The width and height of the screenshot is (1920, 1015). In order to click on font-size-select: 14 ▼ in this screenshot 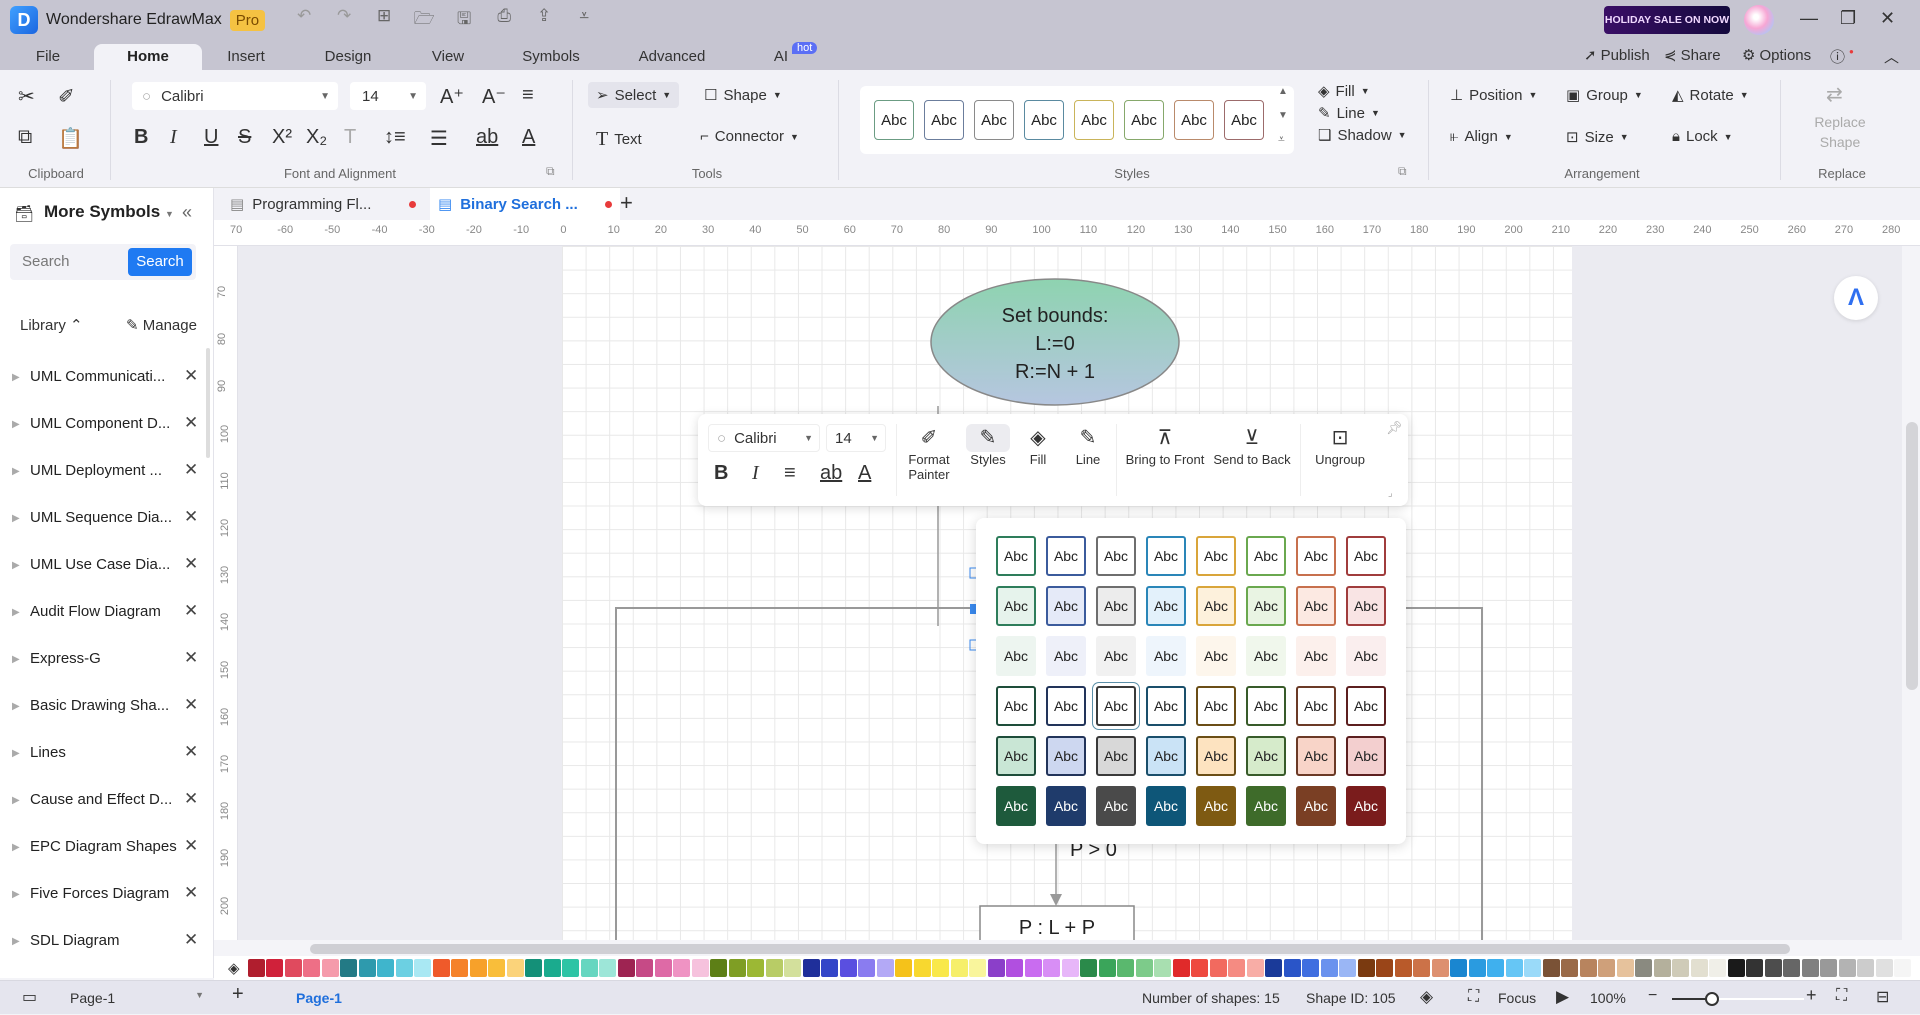, I will do `click(388, 96)`.